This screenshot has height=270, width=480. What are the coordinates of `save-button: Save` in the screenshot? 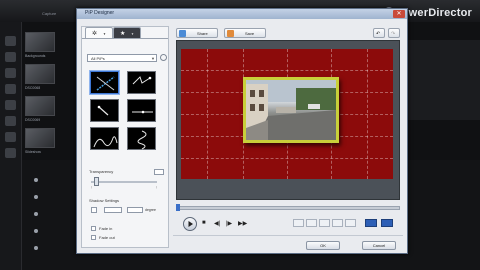 It's located at (245, 33).